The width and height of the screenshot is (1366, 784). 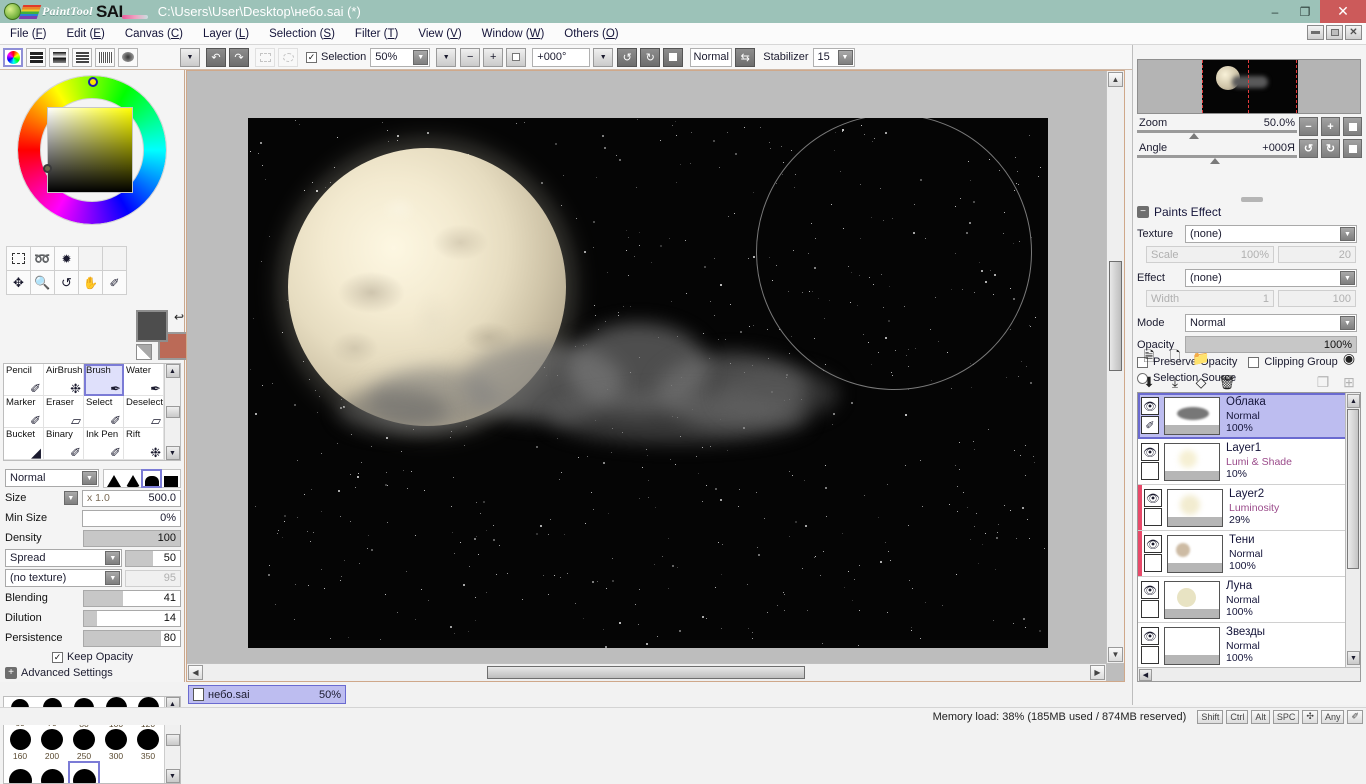 I want to click on mdi-minimize-button, so click(x=1315, y=32).